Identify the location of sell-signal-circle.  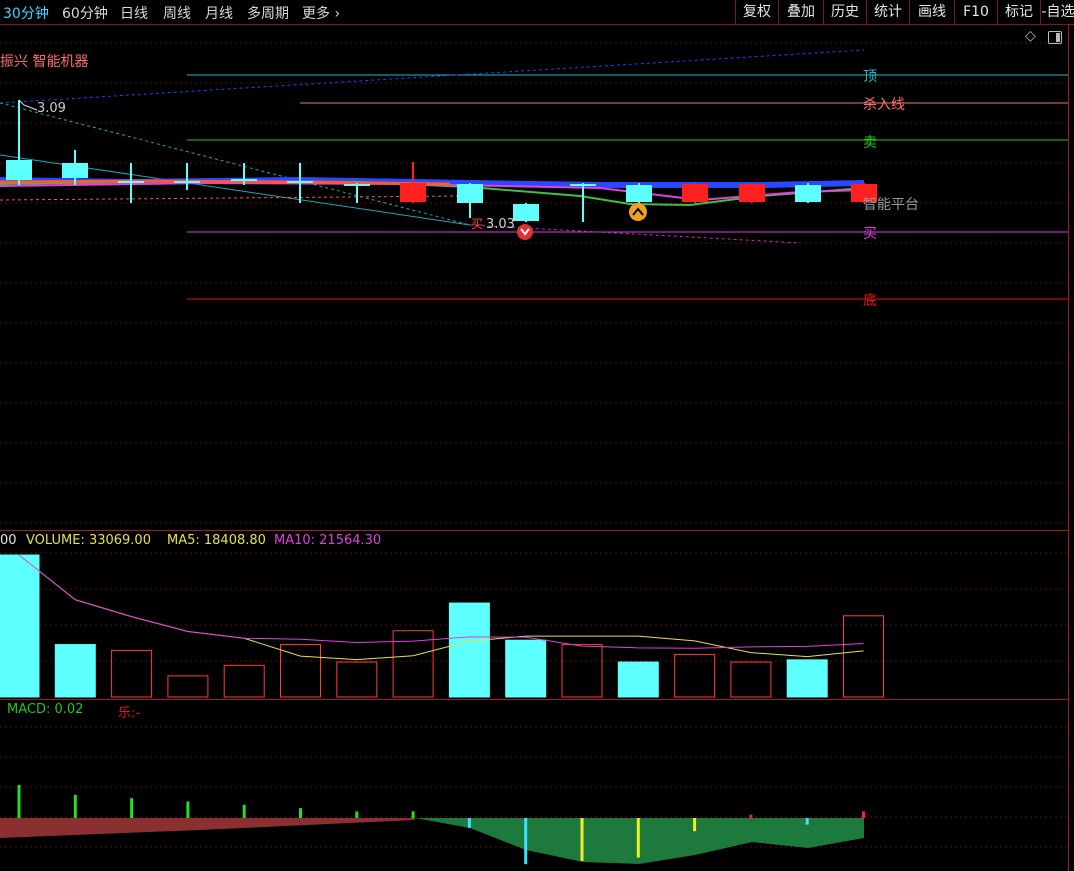
(638, 212).